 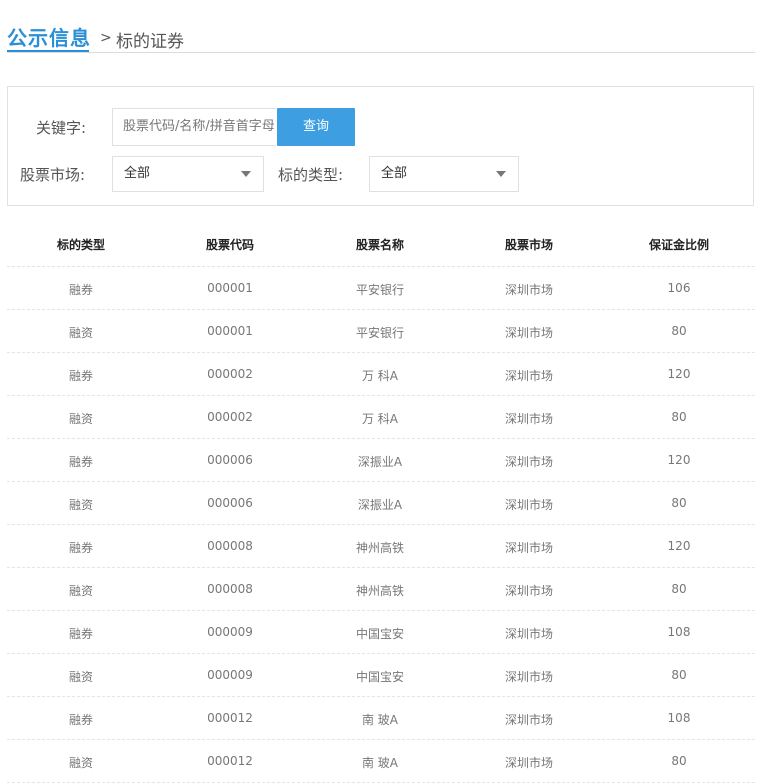 What do you see at coordinates (444, 174) in the screenshot?
I see `type-select: 全部` at bounding box center [444, 174].